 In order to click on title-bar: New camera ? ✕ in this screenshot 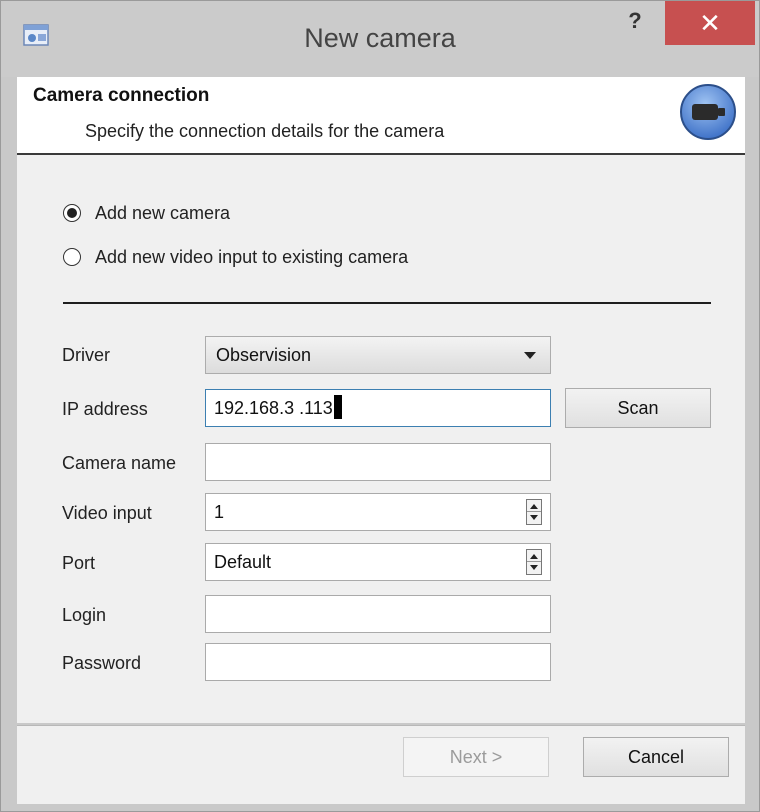, I will do `click(380, 39)`.